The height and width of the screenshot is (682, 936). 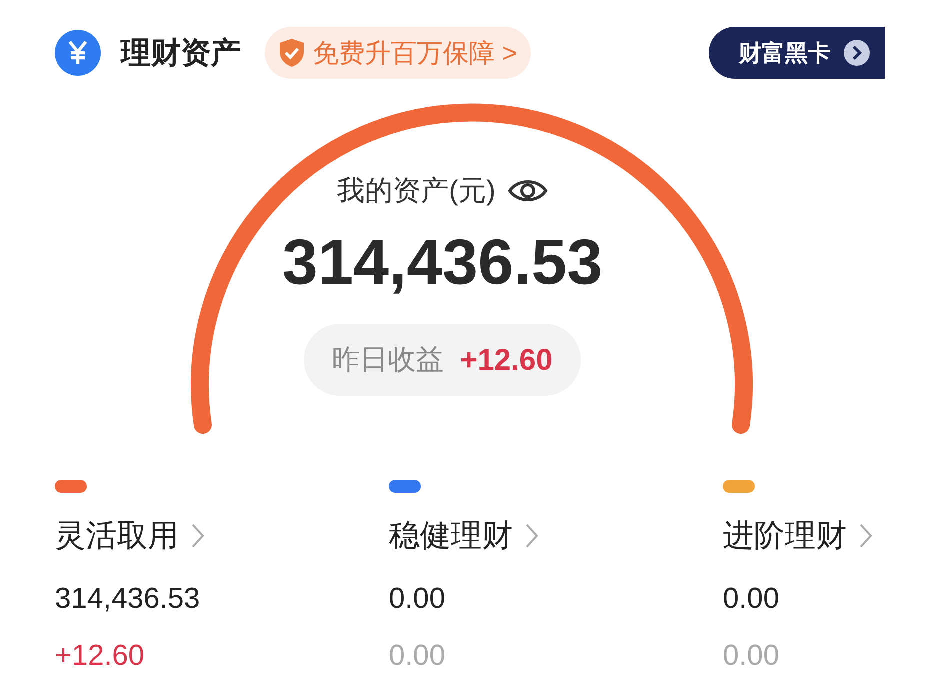 What do you see at coordinates (292, 53) in the screenshot?
I see `shield-check-icon` at bounding box center [292, 53].